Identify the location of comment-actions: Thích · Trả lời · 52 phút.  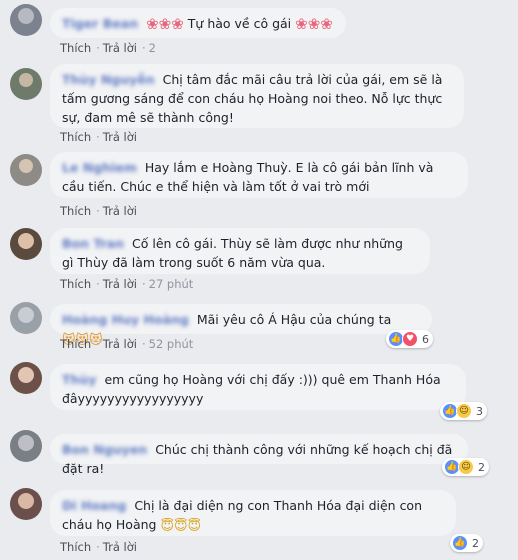
(126, 344).